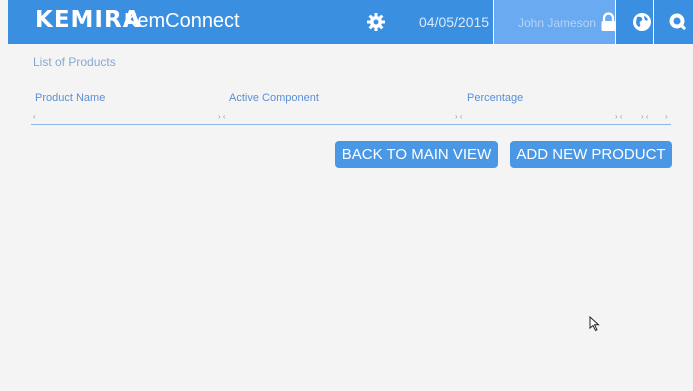 This screenshot has width=693, height=391. Describe the element at coordinates (376, 22) in the screenshot. I see `gear-icon` at that location.